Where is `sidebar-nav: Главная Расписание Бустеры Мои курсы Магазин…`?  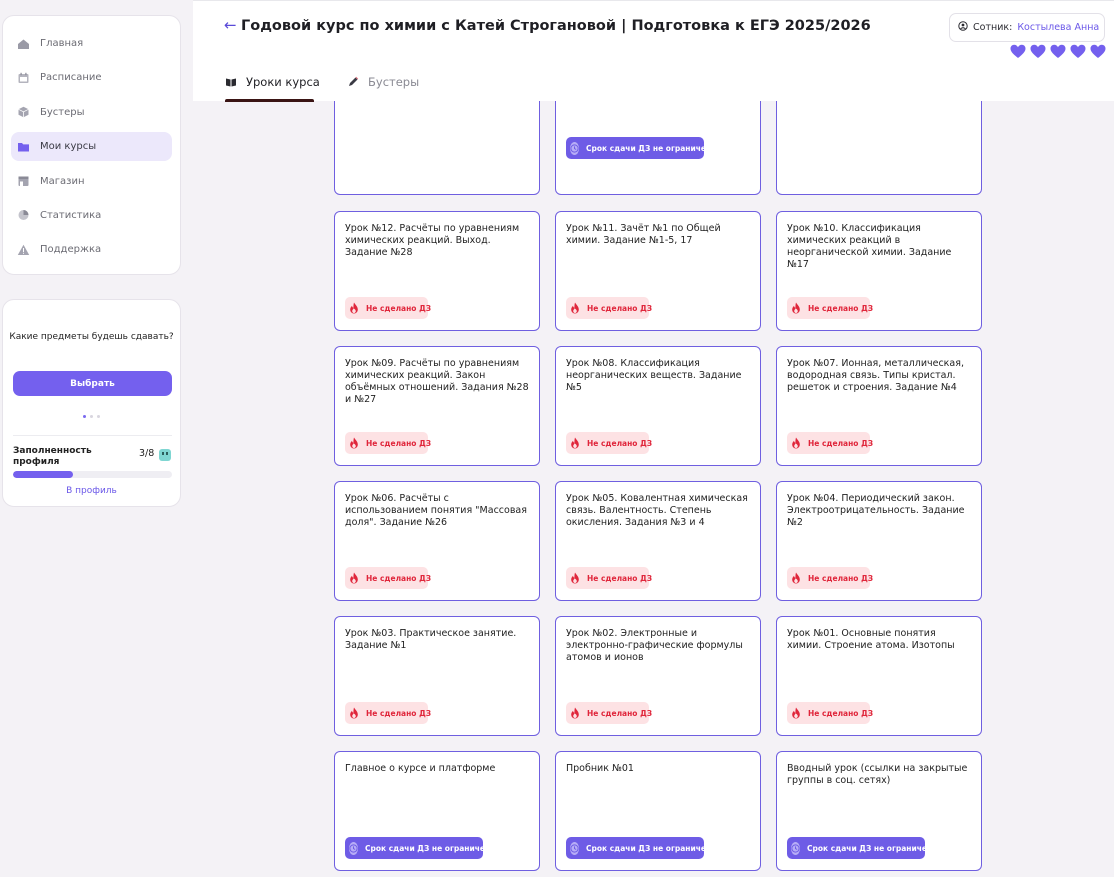 sidebar-nav: Главная Расписание Бустеры Мои курсы Магазин… is located at coordinates (91, 145).